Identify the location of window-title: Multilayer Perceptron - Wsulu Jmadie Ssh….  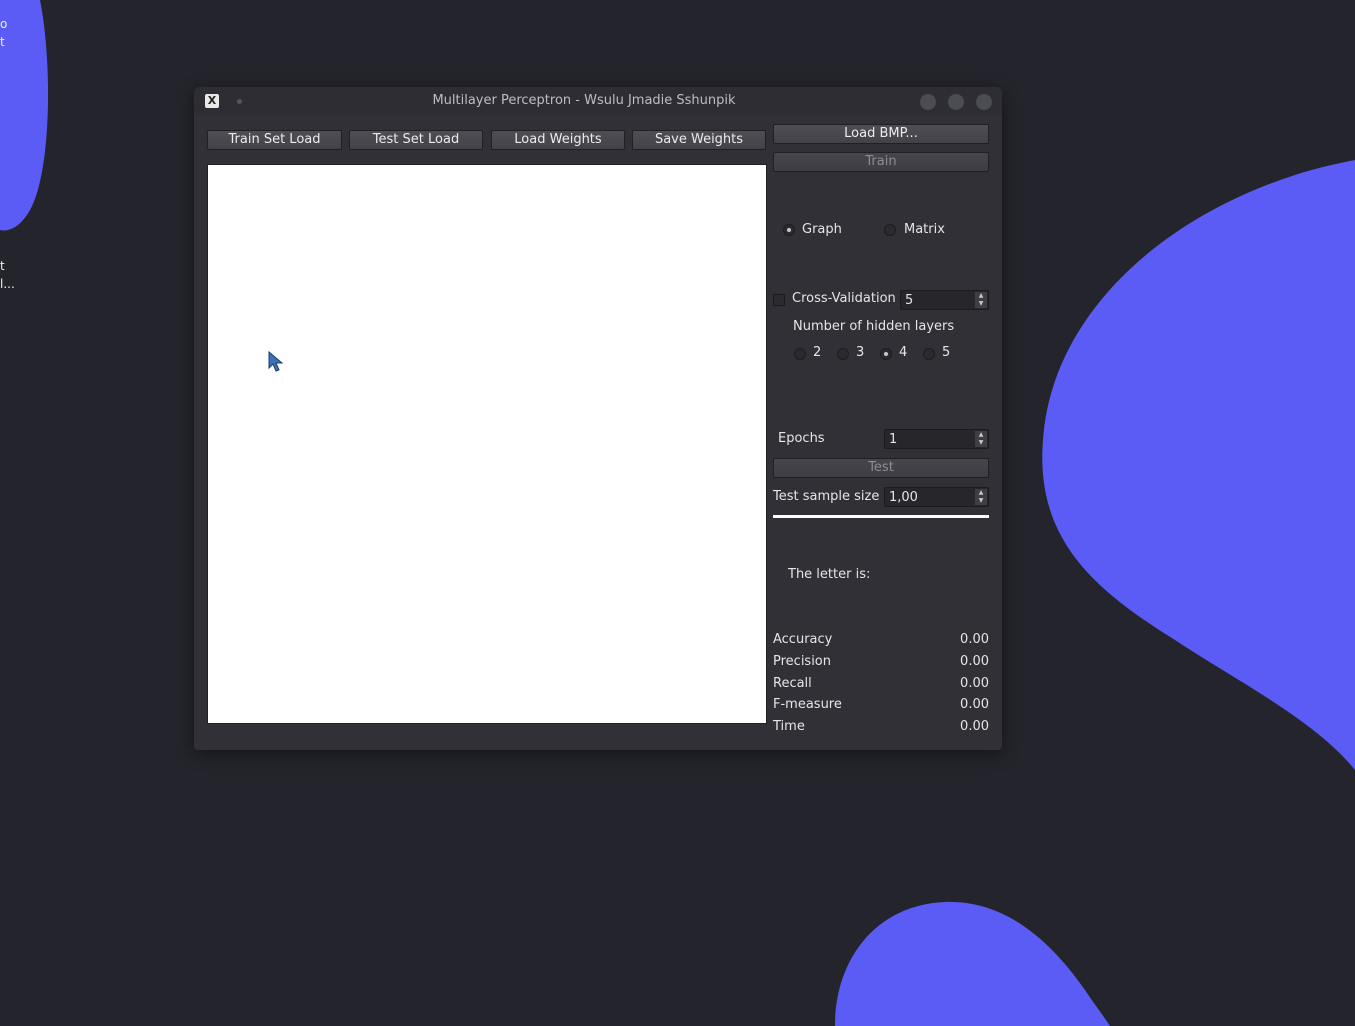
(584, 100).